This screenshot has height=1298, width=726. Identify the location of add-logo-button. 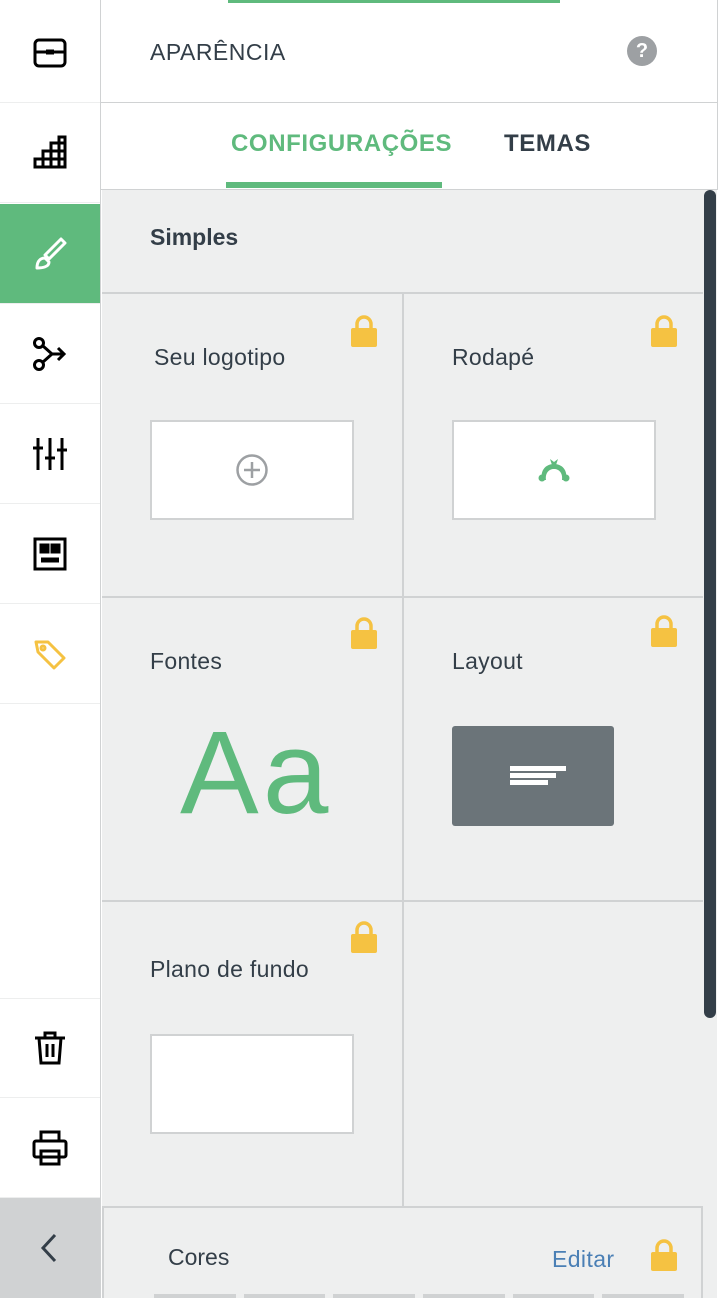
(252, 470).